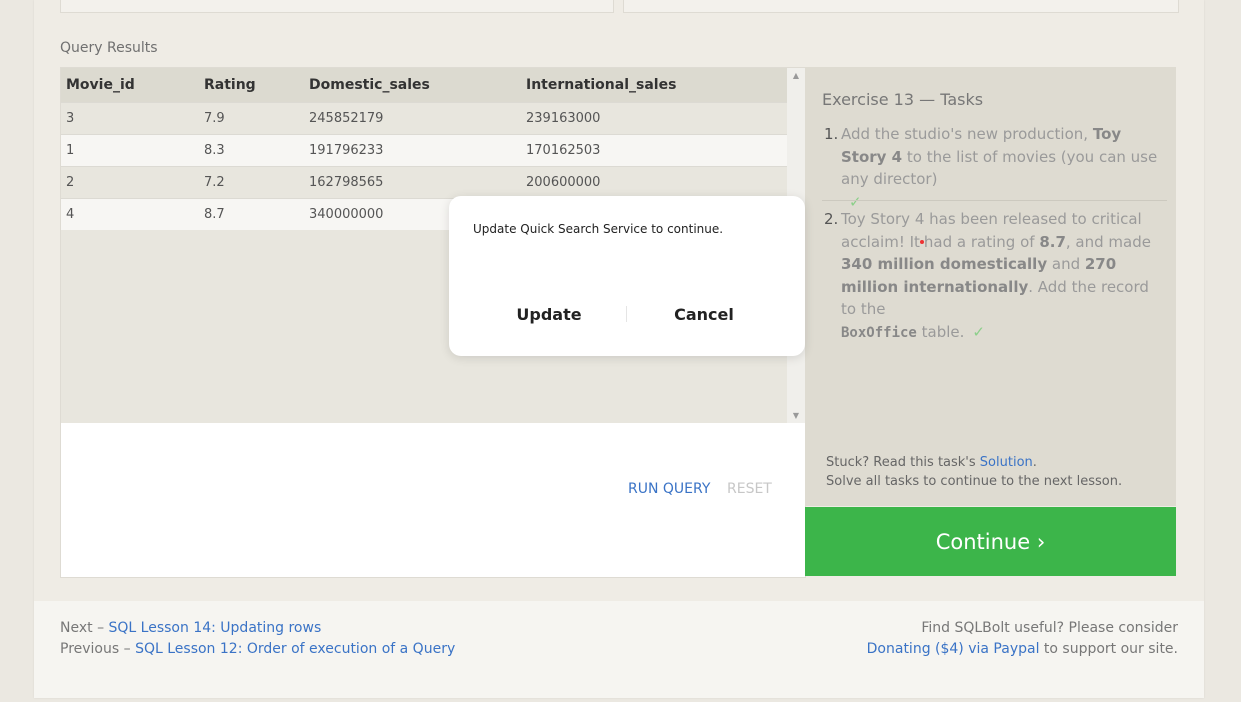 The height and width of the screenshot is (702, 1241). What do you see at coordinates (943, 331) in the screenshot?
I see `task-text-part: table.` at bounding box center [943, 331].